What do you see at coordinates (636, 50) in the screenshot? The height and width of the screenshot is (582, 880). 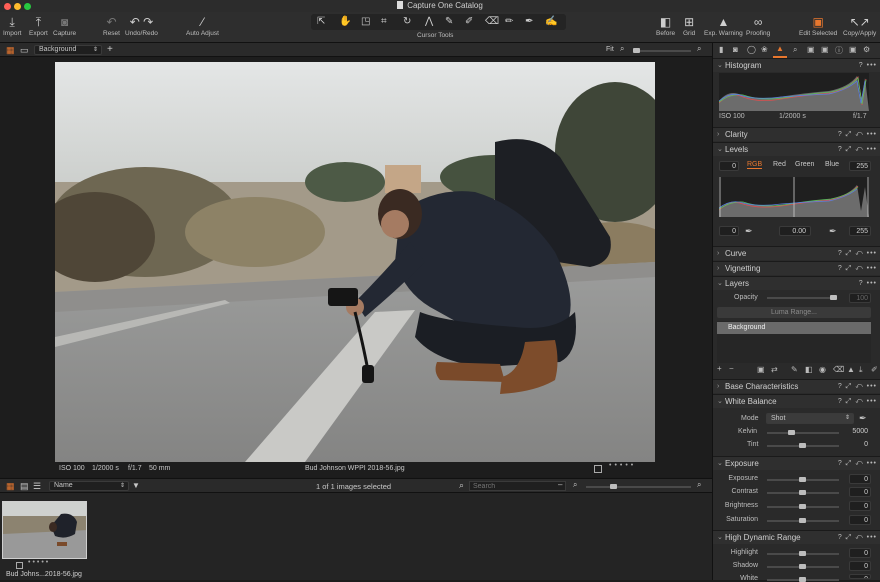 I see `zoom-slider-knob` at bounding box center [636, 50].